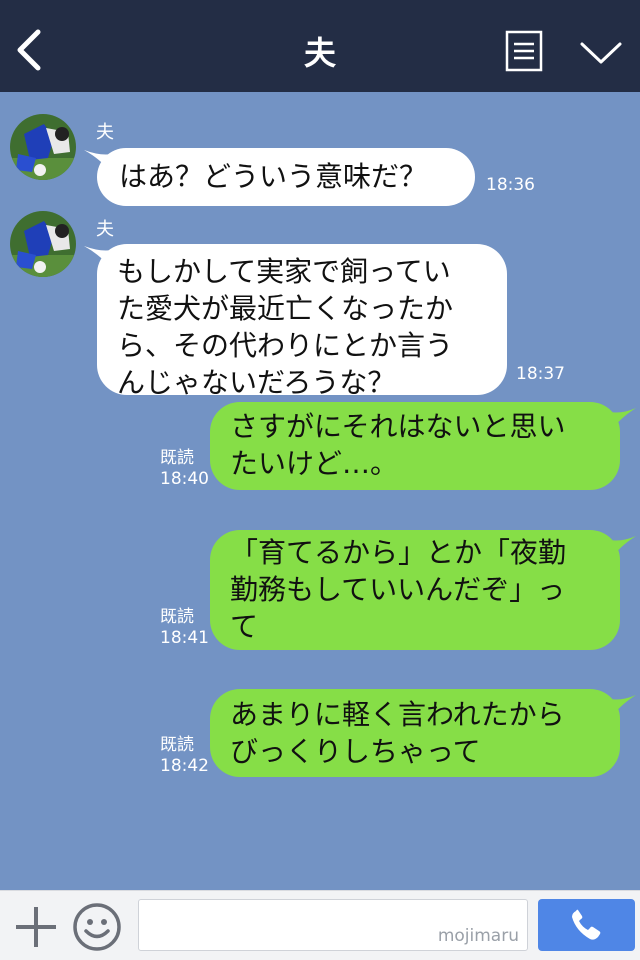 The image size is (640, 960). I want to click on plus-icon, so click(36, 927).